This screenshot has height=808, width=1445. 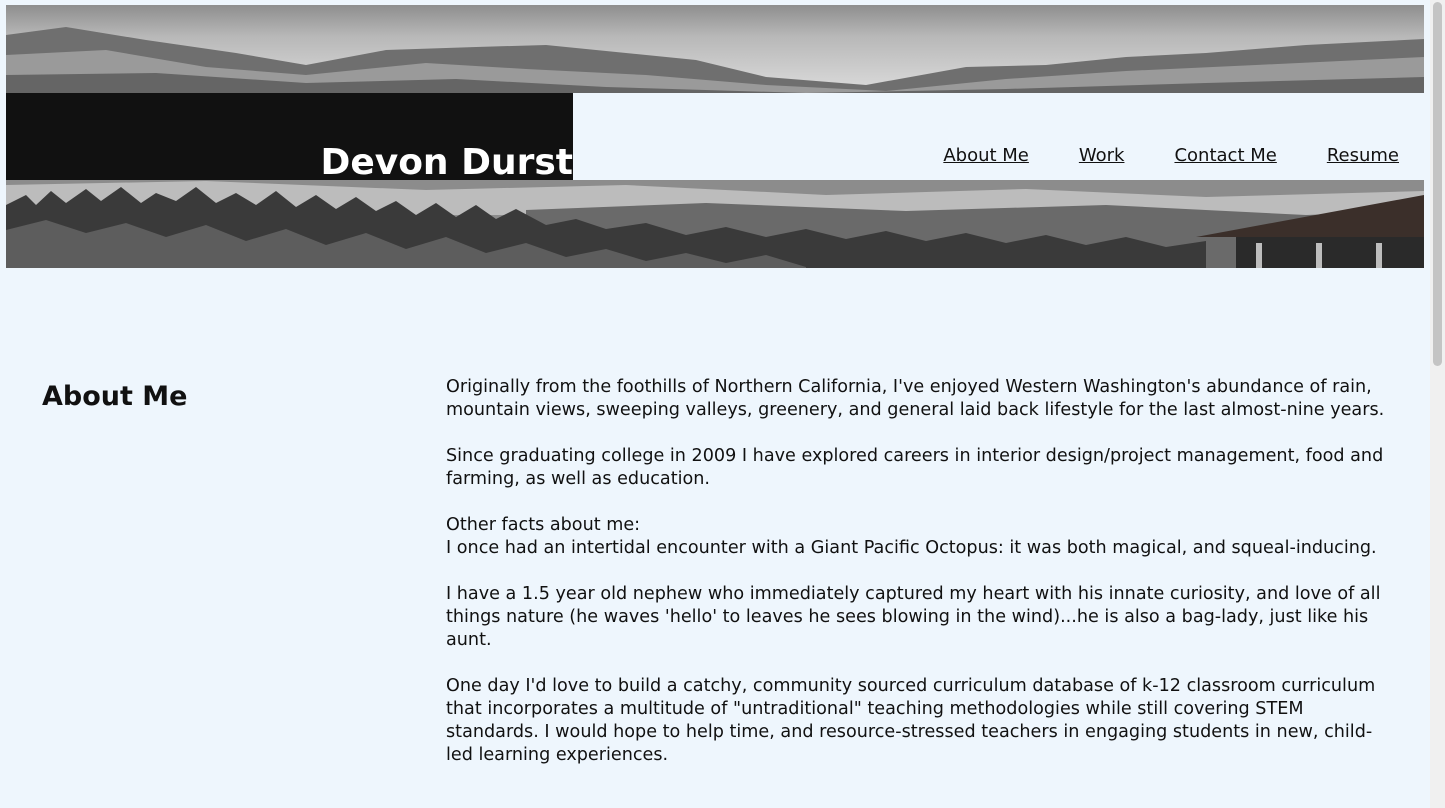 What do you see at coordinates (1171, 156) in the screenshot?
I see `main-nav: About Me Work Contact Me Resume` at bounding box center [1171, 156].